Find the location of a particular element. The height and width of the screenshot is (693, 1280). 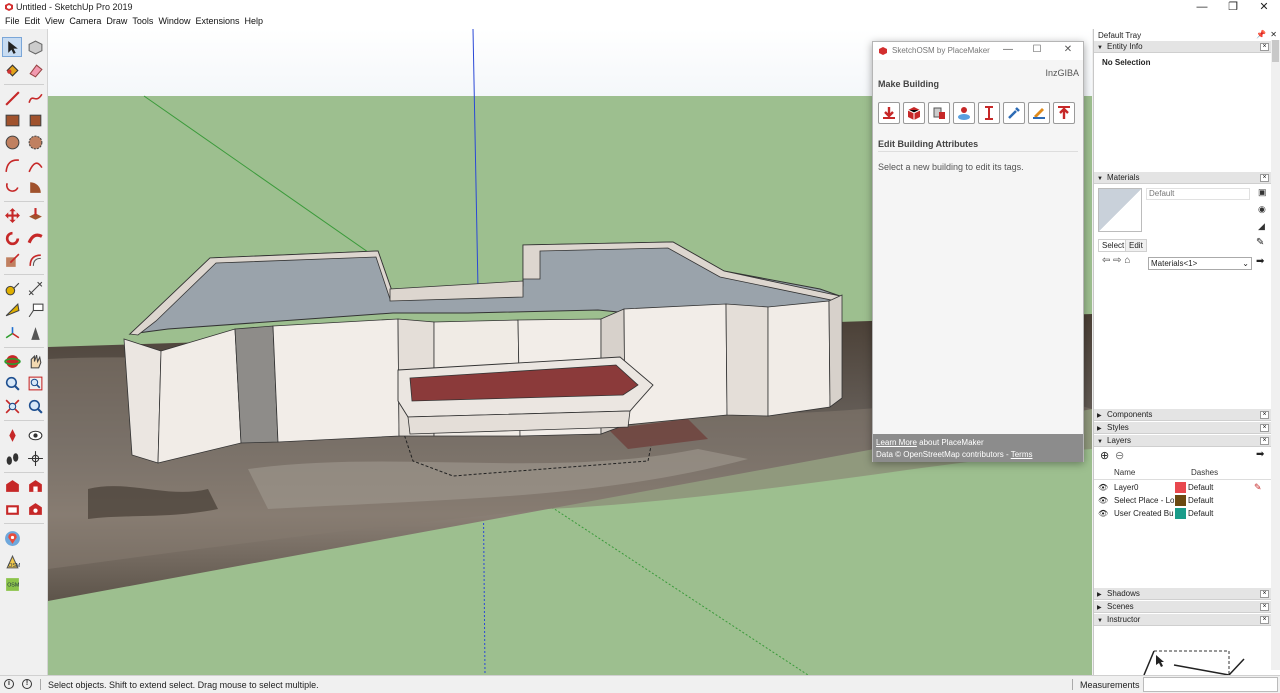

3d-text-icon is located at coordinates (35, 333).